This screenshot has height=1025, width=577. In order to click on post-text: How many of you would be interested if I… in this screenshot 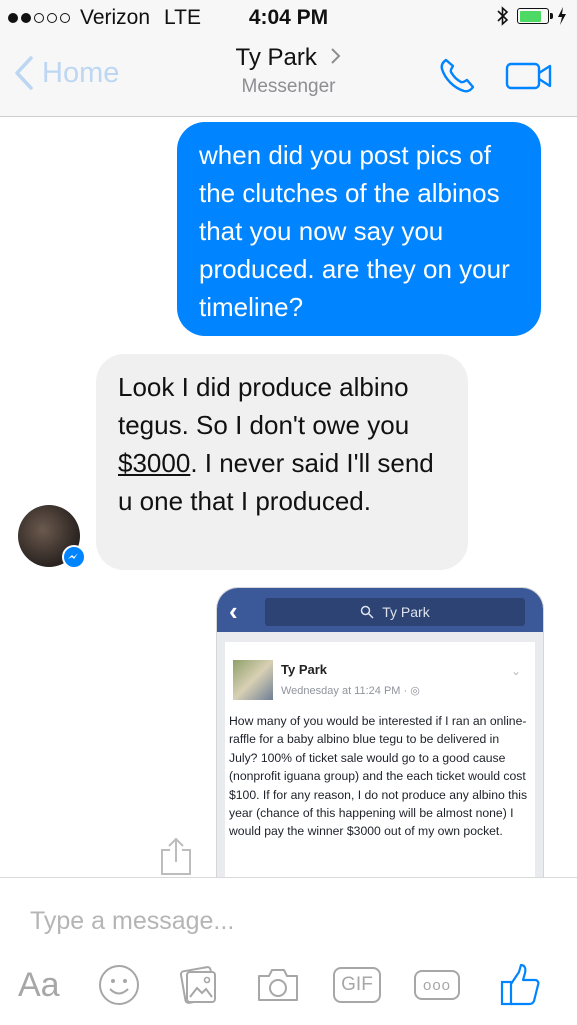, I will do `click(378, 776)`.